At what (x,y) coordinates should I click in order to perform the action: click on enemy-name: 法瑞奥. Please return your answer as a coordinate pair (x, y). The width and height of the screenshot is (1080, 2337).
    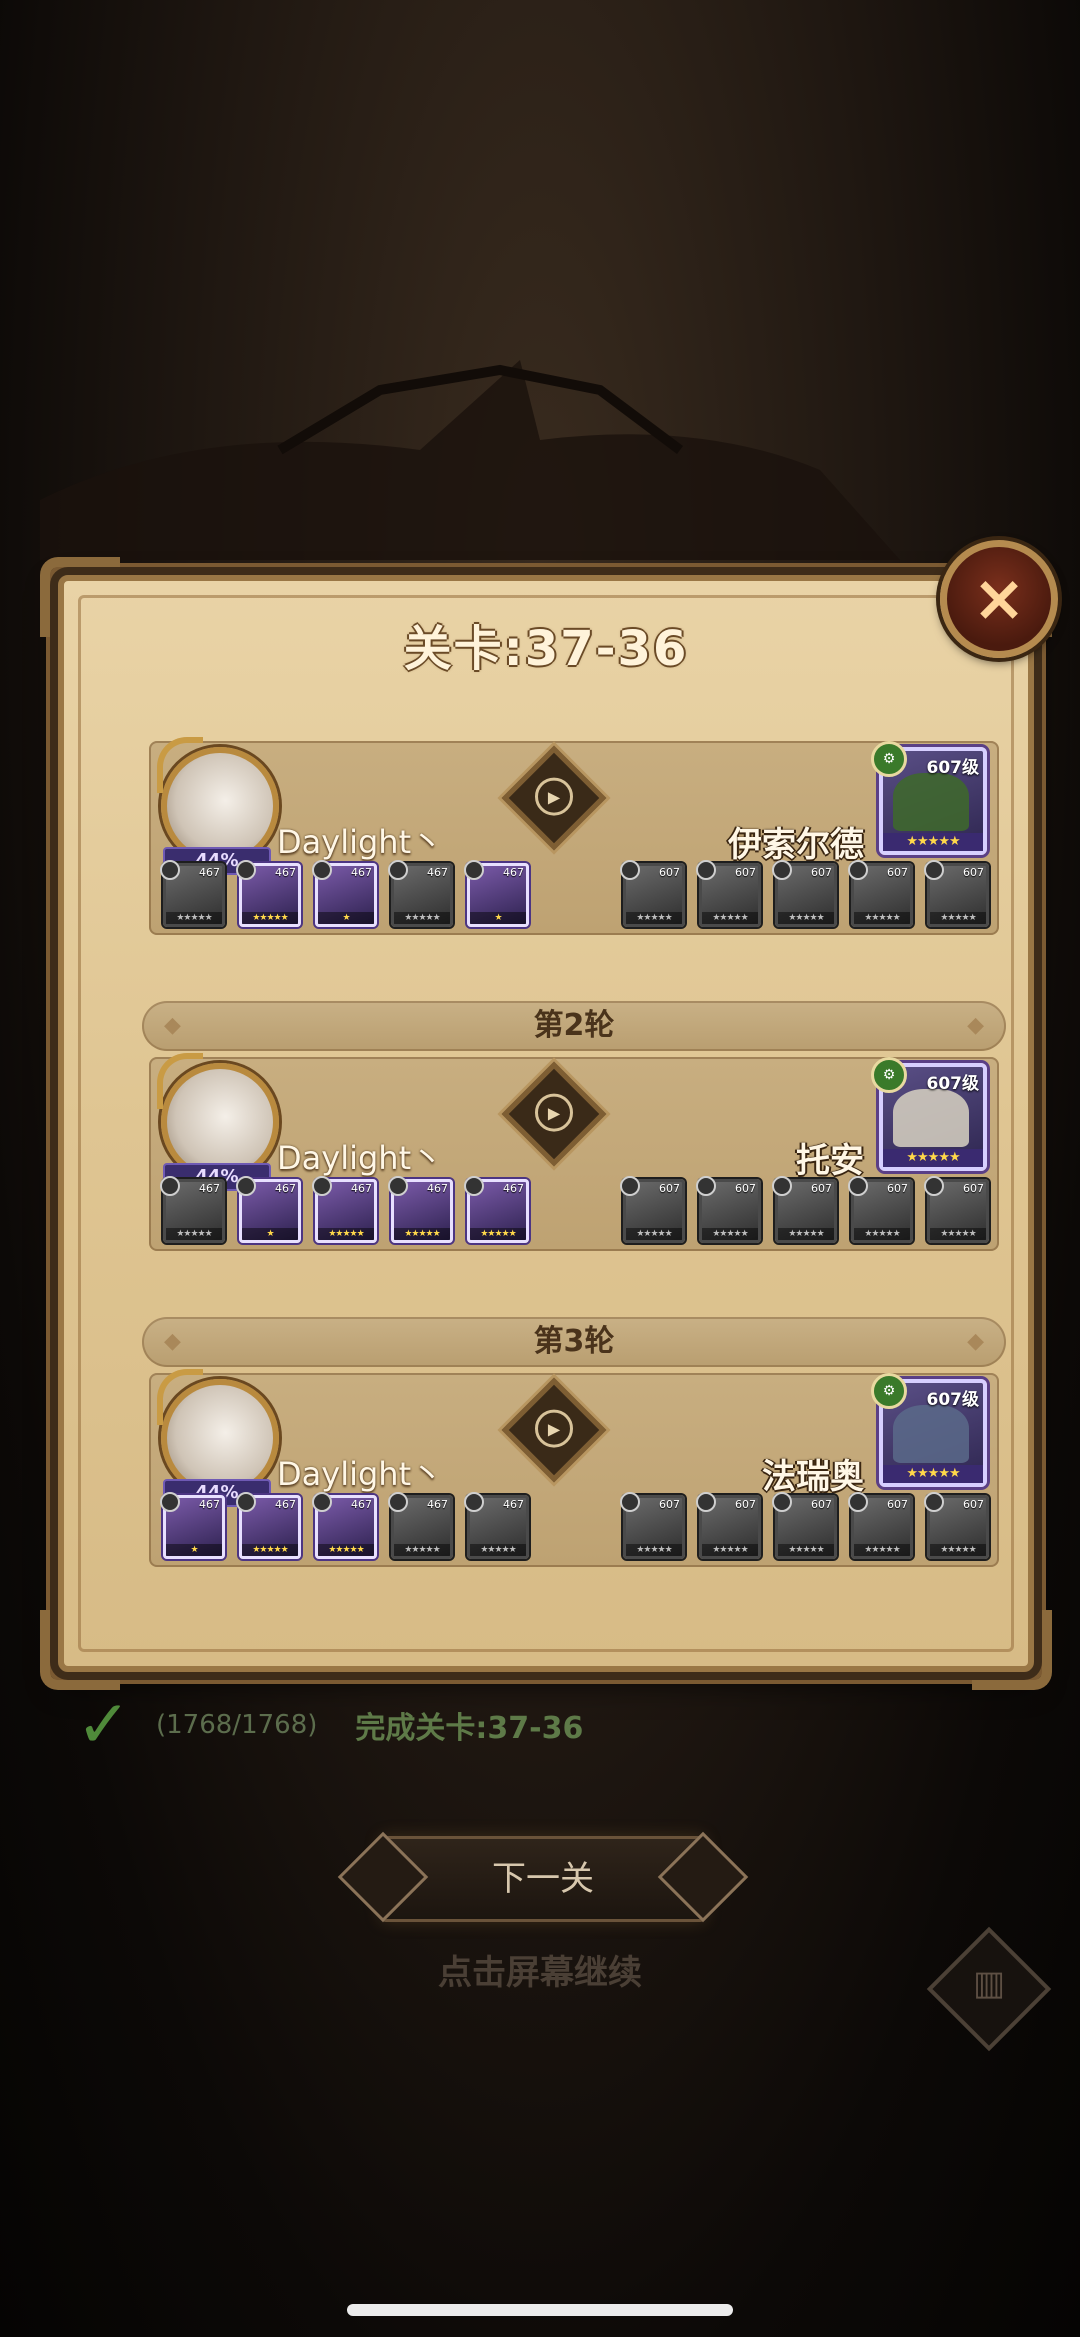
    Looking at the image, I should click on (813, 1477).